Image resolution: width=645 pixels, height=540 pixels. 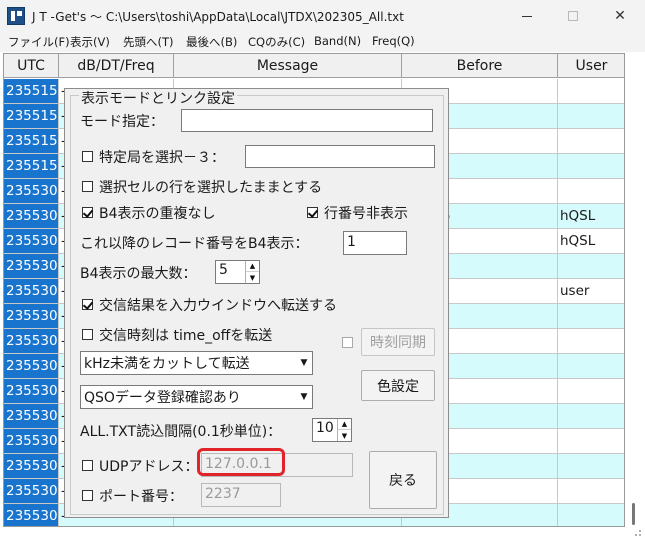 What do you see at coordinates (122, 122) in the screenshot?
I see `mode-label: モード指定：` at bounding box center [122, 122].